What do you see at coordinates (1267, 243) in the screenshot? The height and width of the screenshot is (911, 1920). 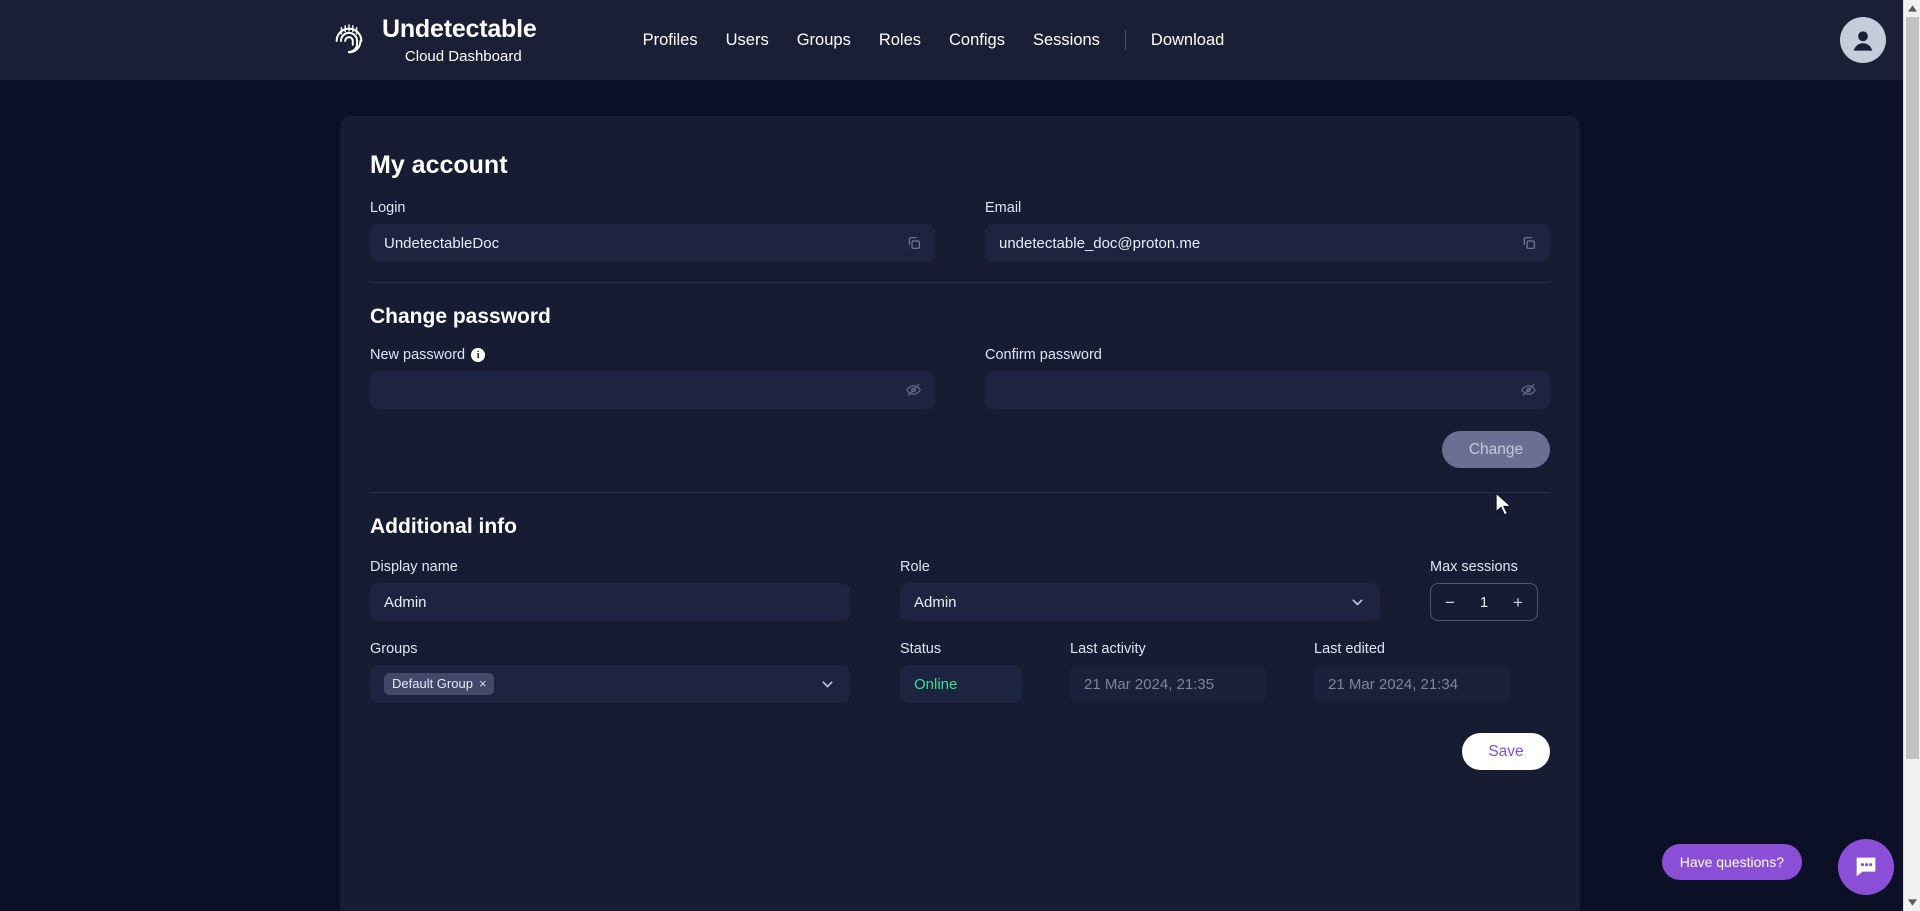 I see `email-input: undetectable_doc@proton.me` at bounding box center [1267, 243].